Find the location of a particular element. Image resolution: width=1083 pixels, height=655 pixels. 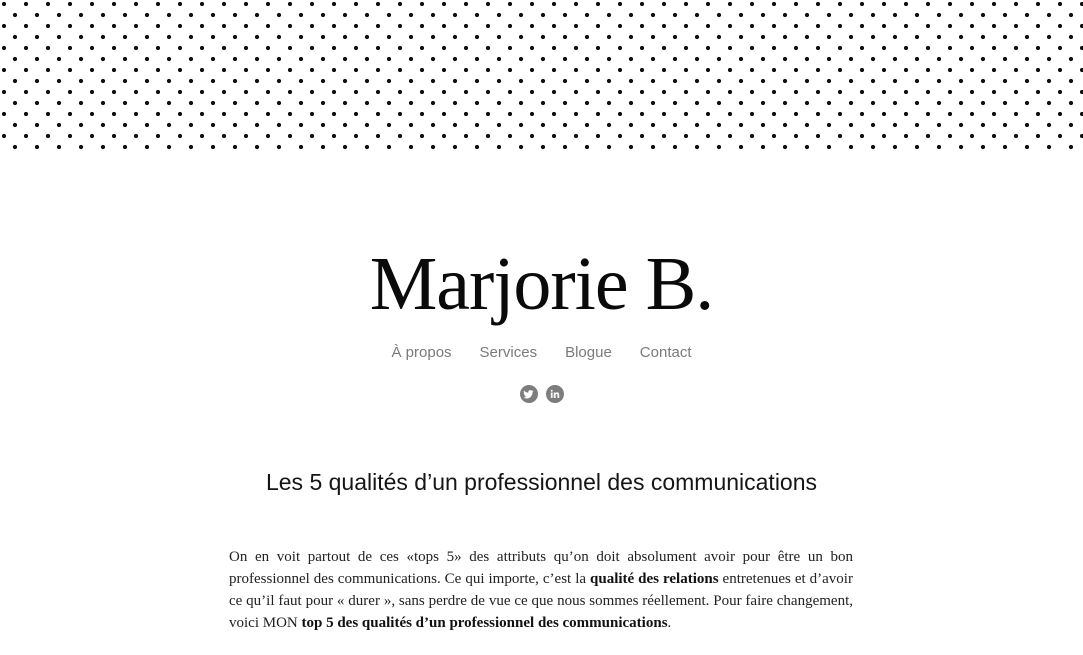

twitter-icon is located at coordinates (528, 394).